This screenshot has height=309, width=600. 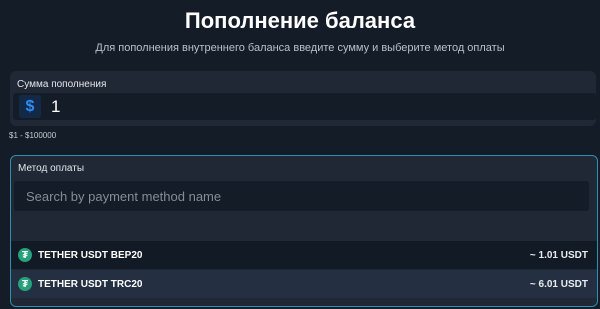 What do you see at coordinates (304, 284) in the screenshot?
I see `payment-method-item-trc20: ₮ TETHER USDT TRC20 ~ 6.01 USDT` at bounding box center [304, 284].